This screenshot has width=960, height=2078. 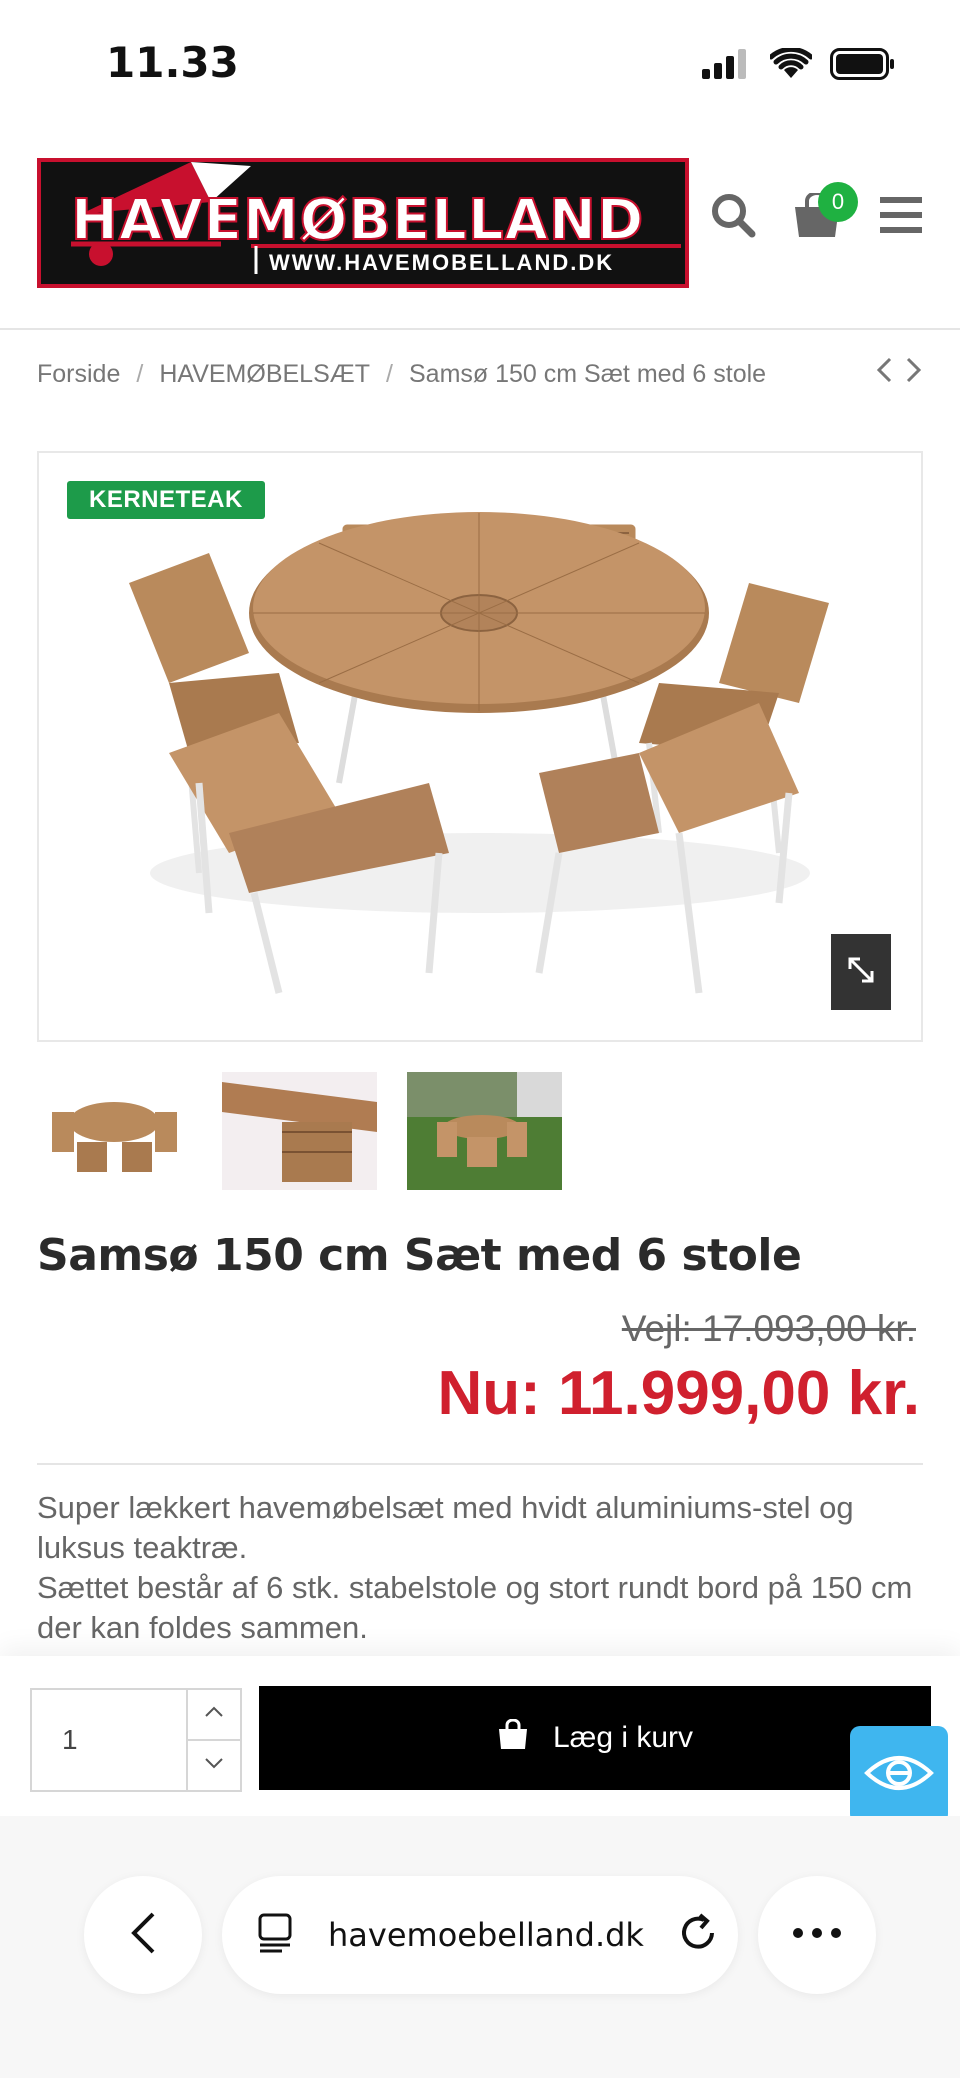 I want to click on chevron-up-icon, so click(x=214, y=1714).